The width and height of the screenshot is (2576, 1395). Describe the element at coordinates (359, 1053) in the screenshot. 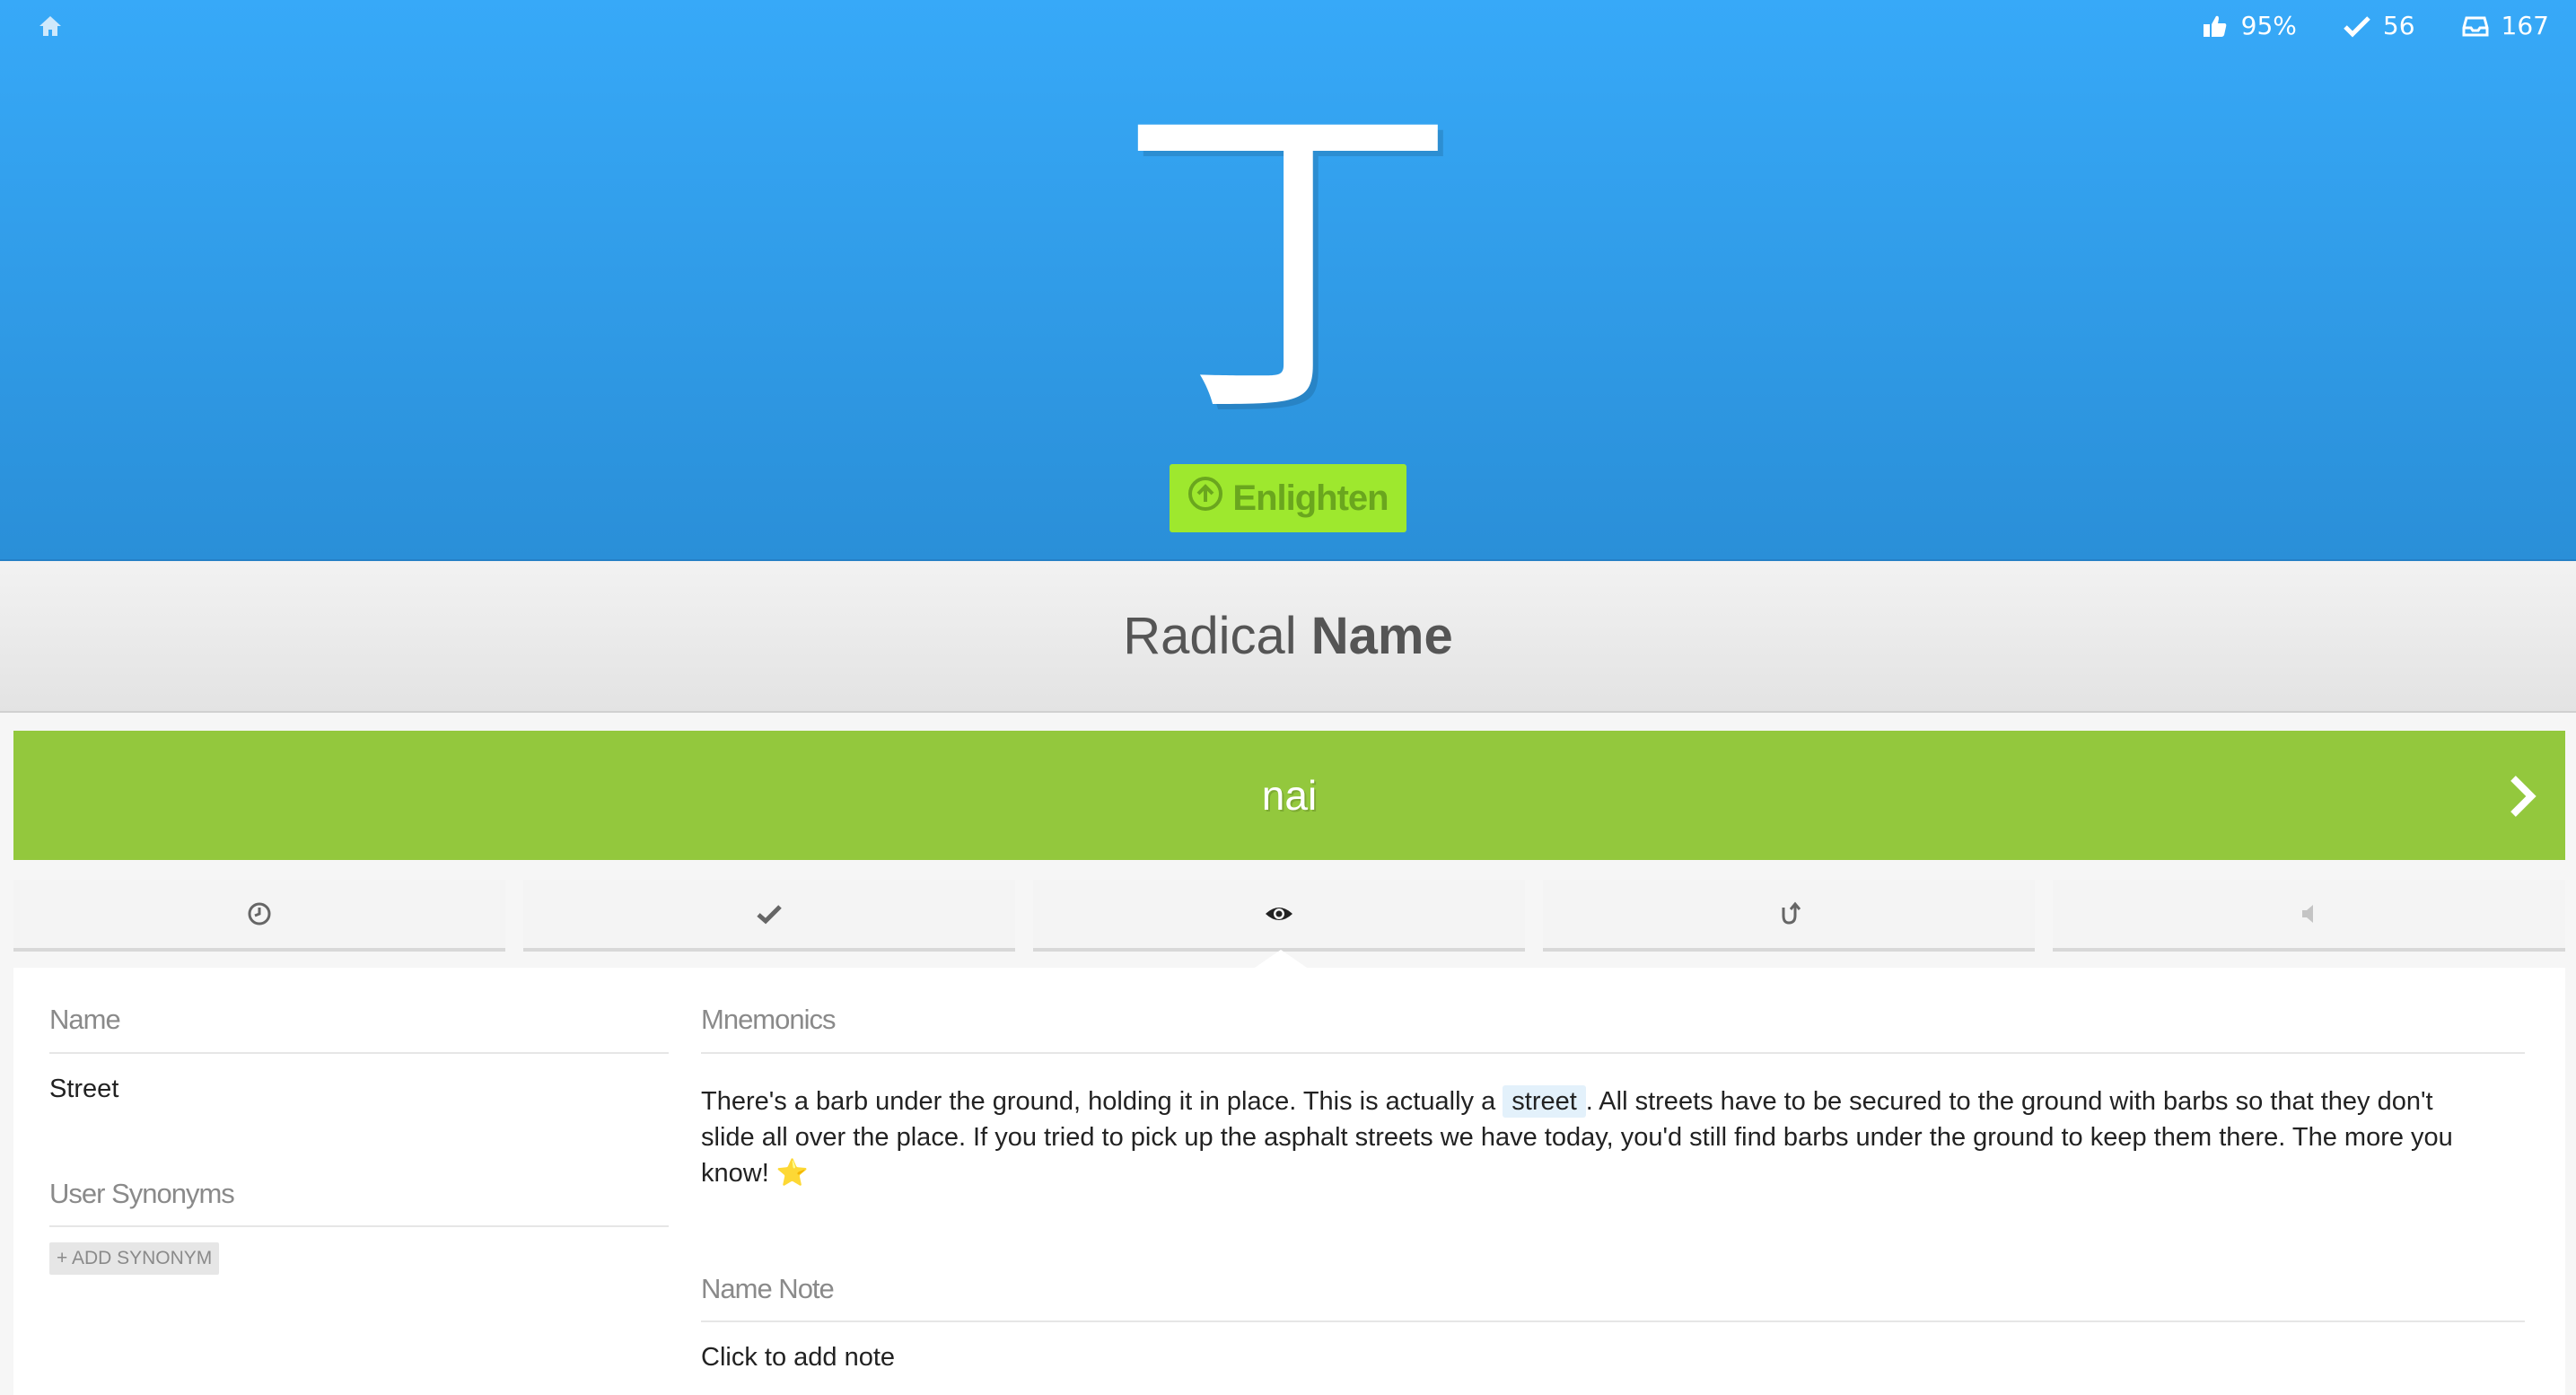

I see `name-divider` at that location.